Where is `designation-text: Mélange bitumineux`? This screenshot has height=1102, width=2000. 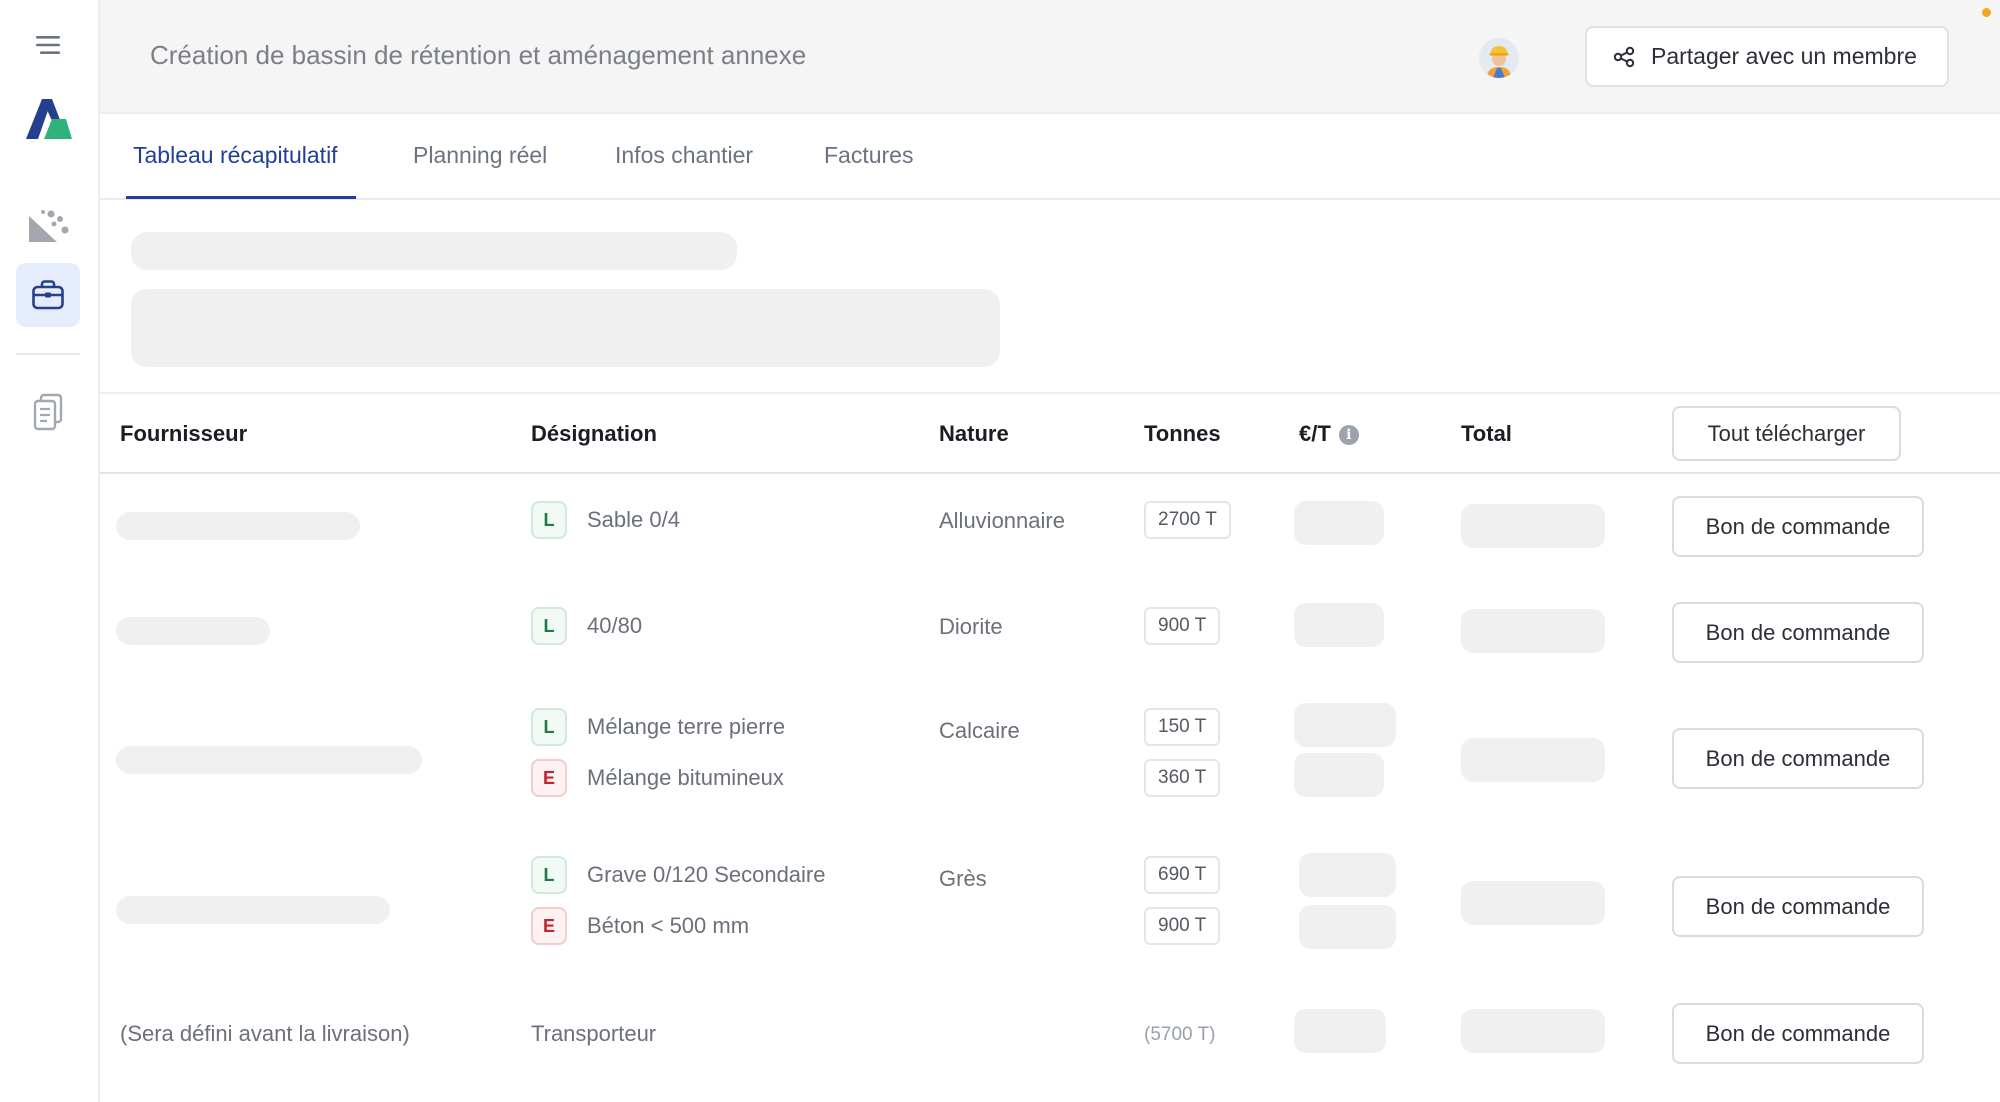 designation-text: Mélange bitumineux is located at coordinates (685, 777).